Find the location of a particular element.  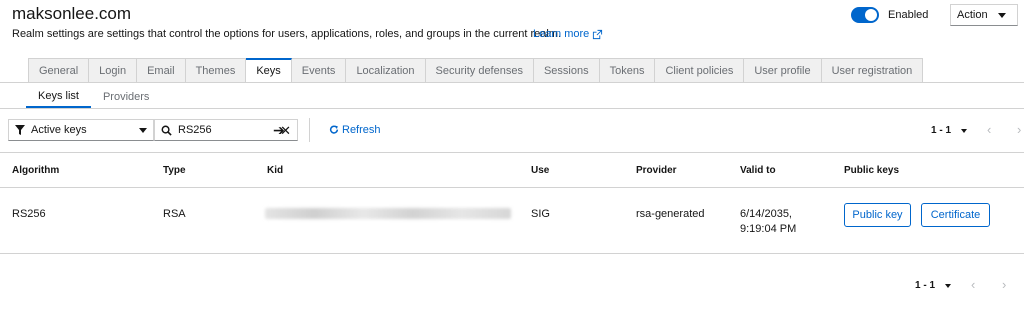

tab-client-policies: Client policies is located at coordinates (700, 70).